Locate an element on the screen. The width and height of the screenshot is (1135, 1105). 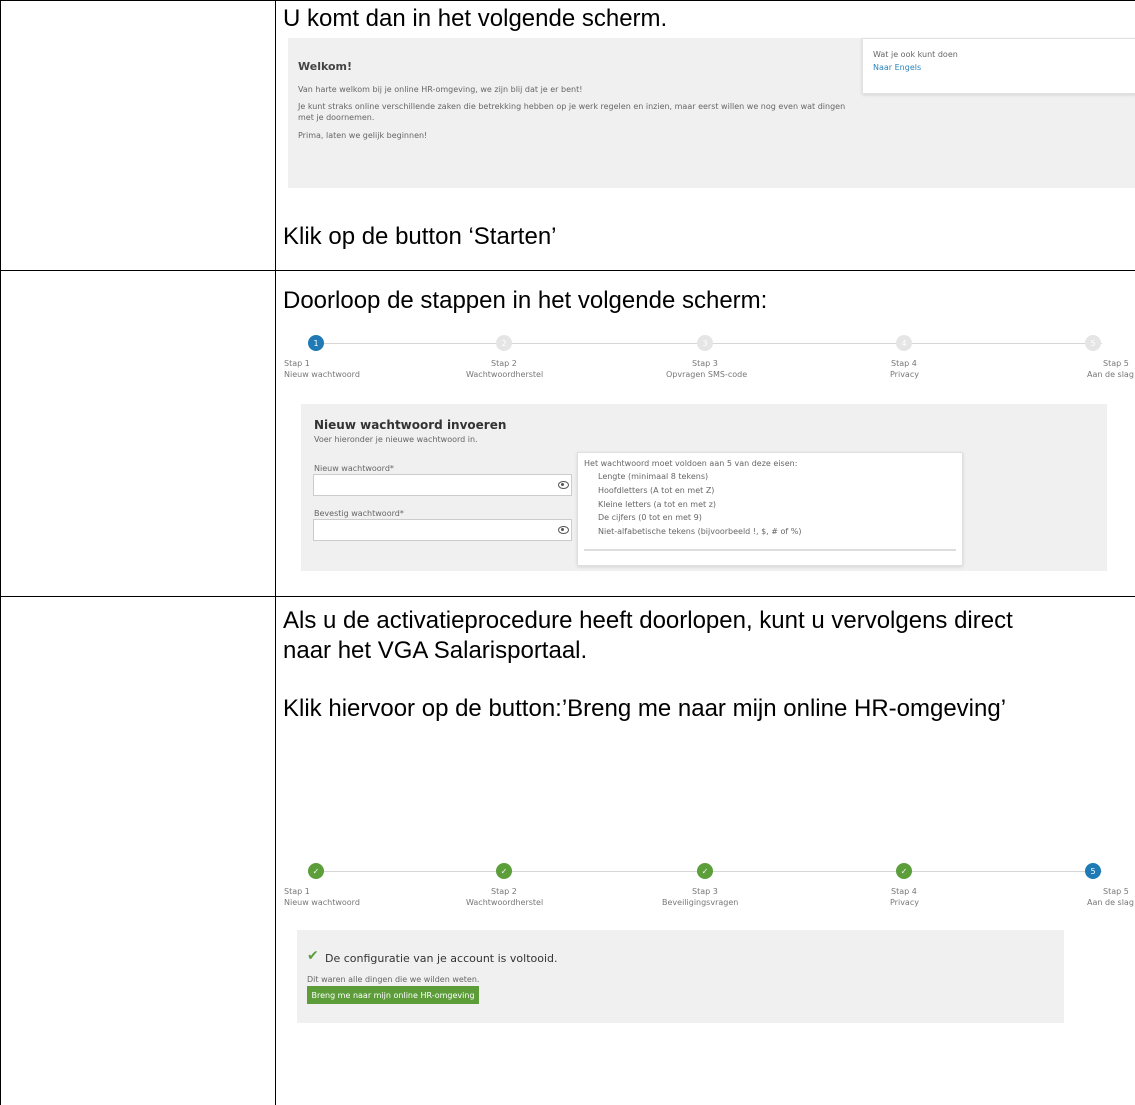
stepper1-sub-5: Aan de slag is located at coordinates (1110, 374).